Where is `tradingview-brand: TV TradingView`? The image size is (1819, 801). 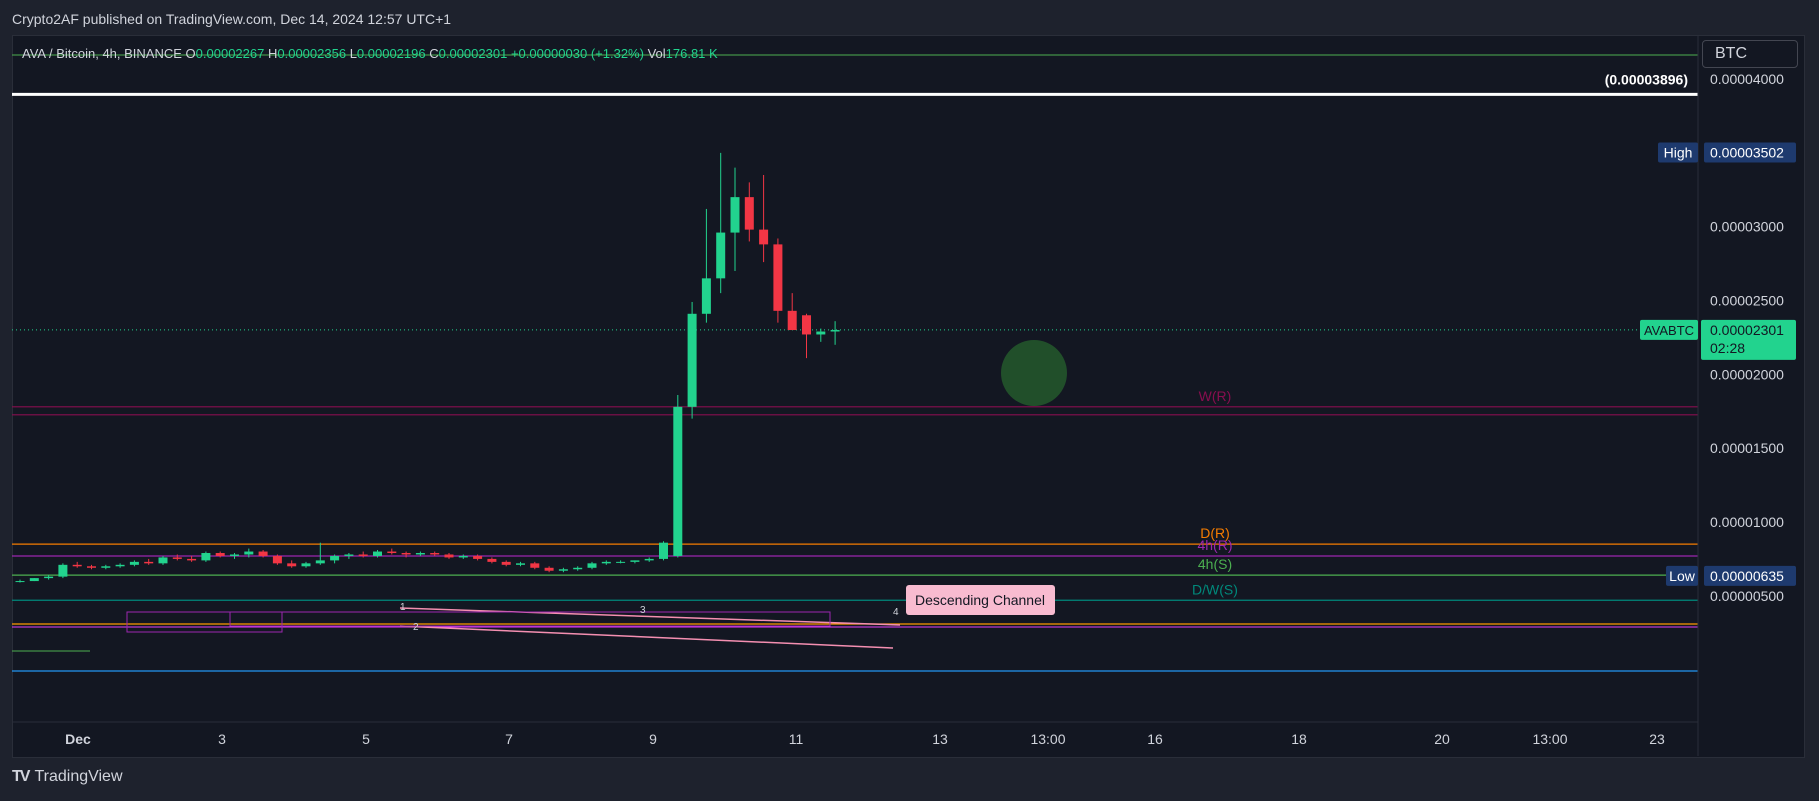
tradingview-brand: TV TradingView is located at coordinates (67, 777).